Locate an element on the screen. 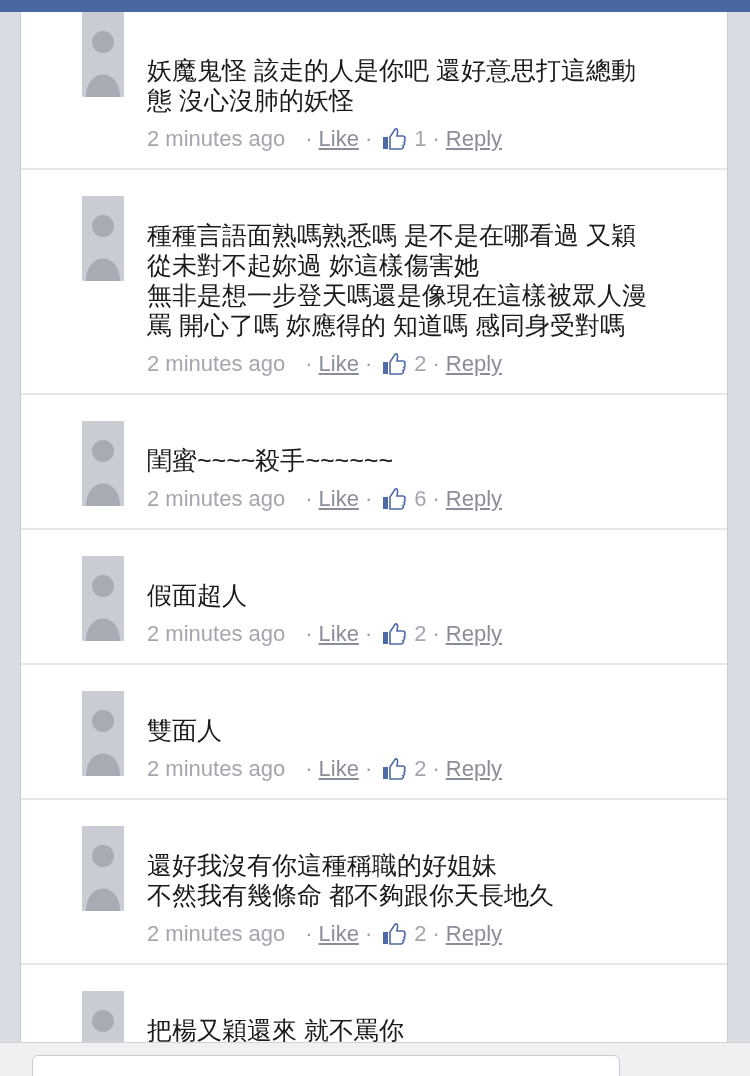 Image resolution: width=750 pixels, height=1076 pixels. like-count: 1 is located at coordinates (420, 139).